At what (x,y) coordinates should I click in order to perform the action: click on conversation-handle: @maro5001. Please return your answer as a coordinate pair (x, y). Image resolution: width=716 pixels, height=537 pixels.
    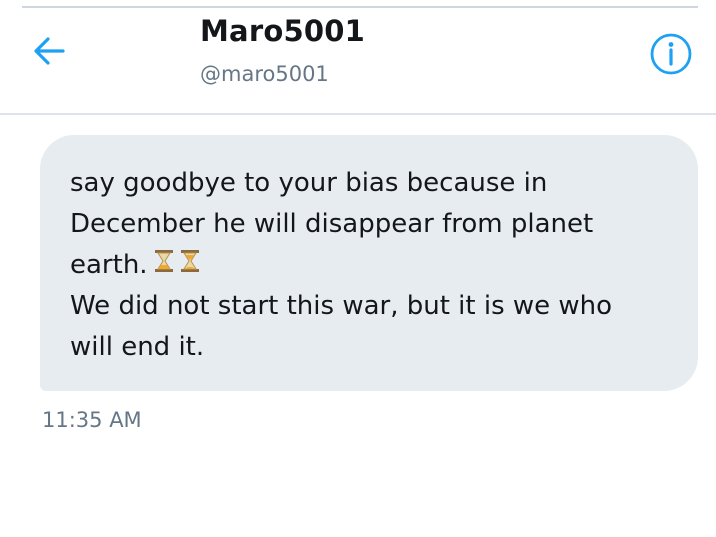
    Looking at the image, I should click on (264, 74).